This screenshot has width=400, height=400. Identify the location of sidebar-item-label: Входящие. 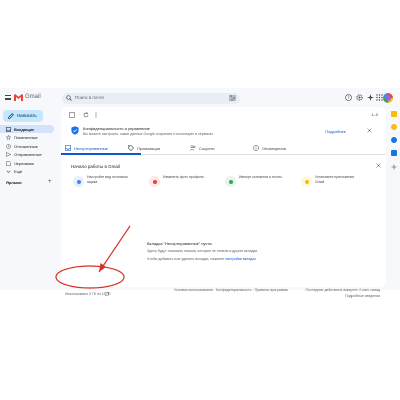
(24, 129).